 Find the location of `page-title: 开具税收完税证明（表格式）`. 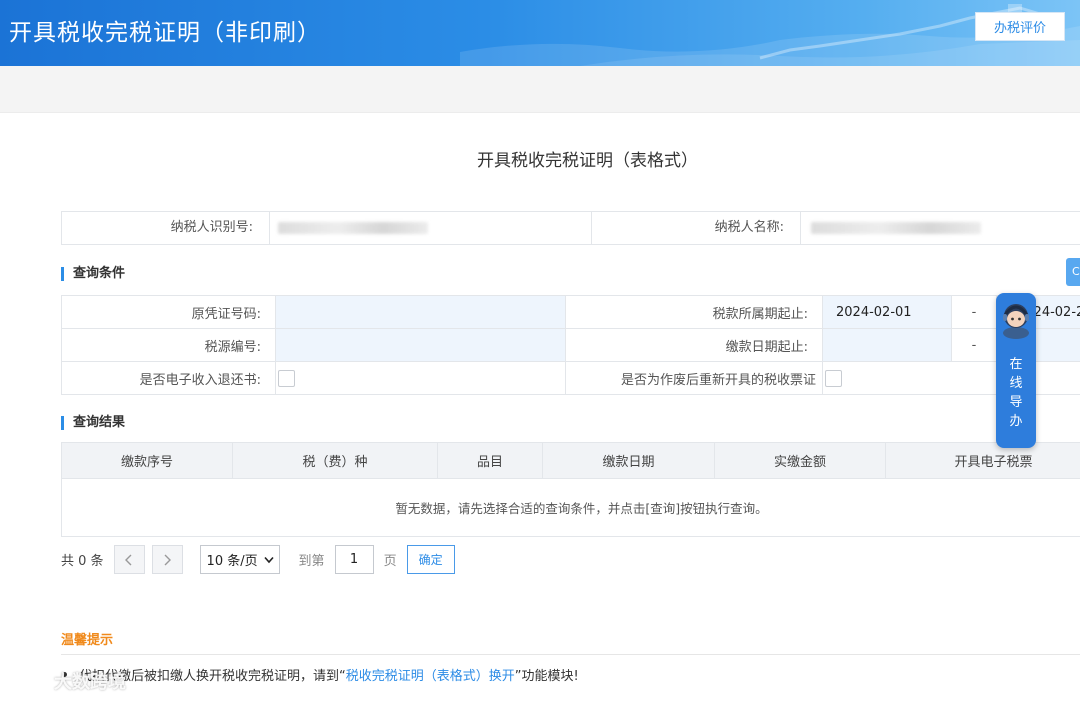

page-title: 开具税收完税证明（表格式） is located at coordinates (587, 161).